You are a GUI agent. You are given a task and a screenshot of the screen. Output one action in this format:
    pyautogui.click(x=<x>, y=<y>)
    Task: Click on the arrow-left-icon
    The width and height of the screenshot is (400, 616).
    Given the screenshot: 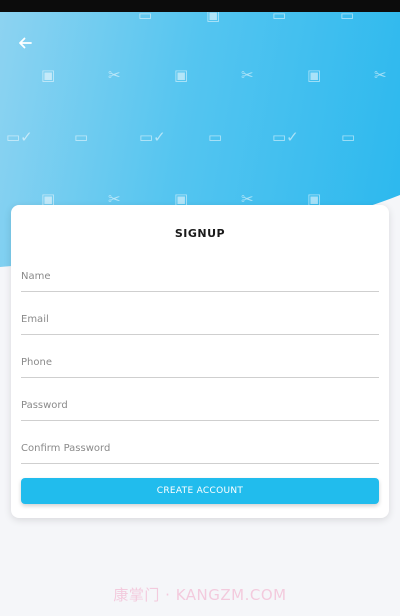 What is the action you would take?
    pyautogui.click(x=25, y=43)
    